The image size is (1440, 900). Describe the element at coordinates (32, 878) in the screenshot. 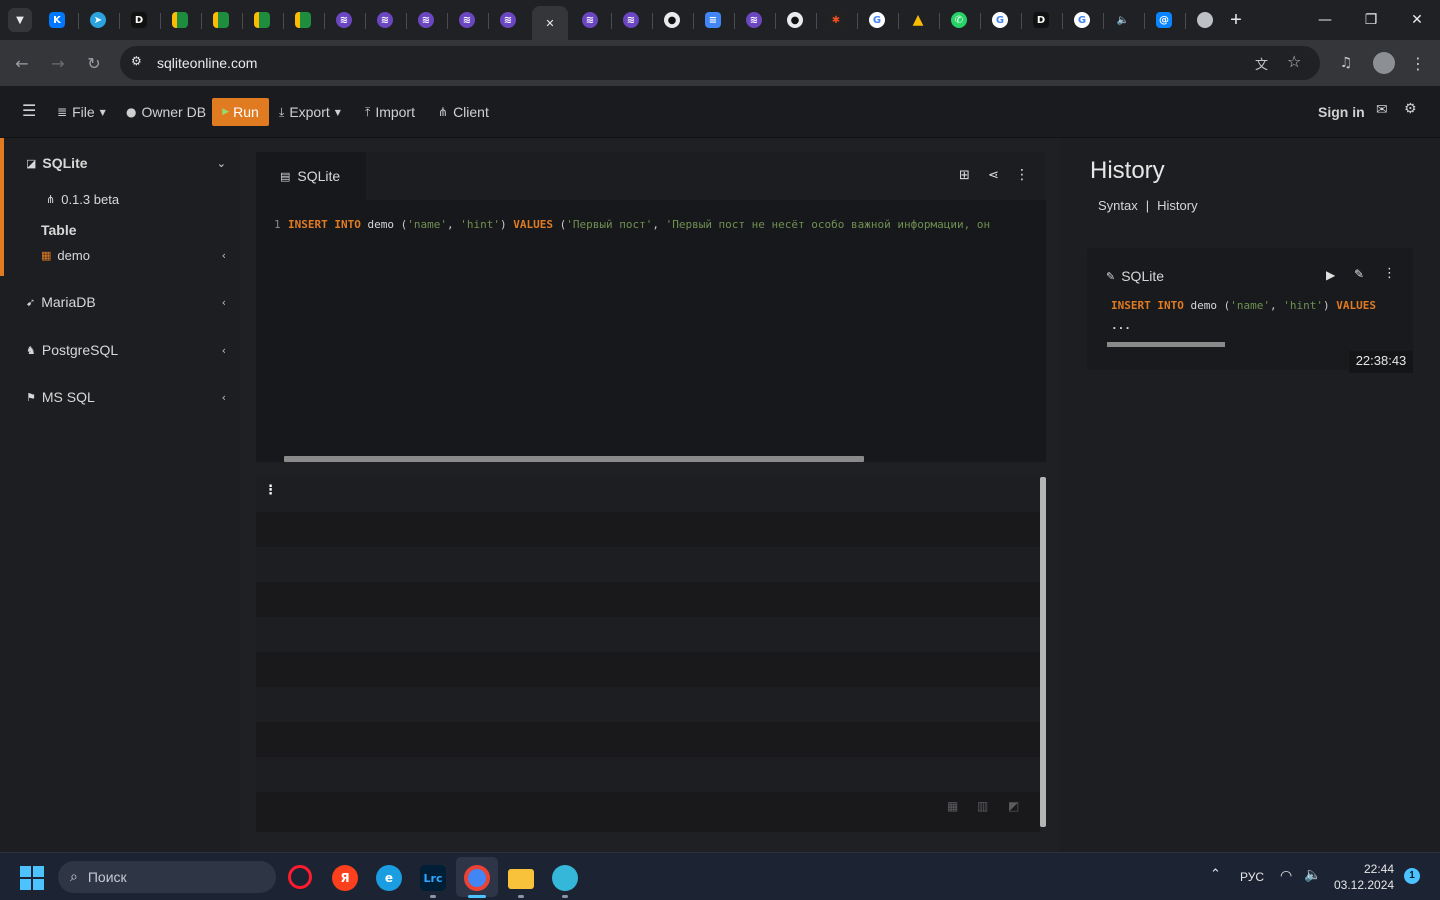

I see `windows-start-icon` at that location.